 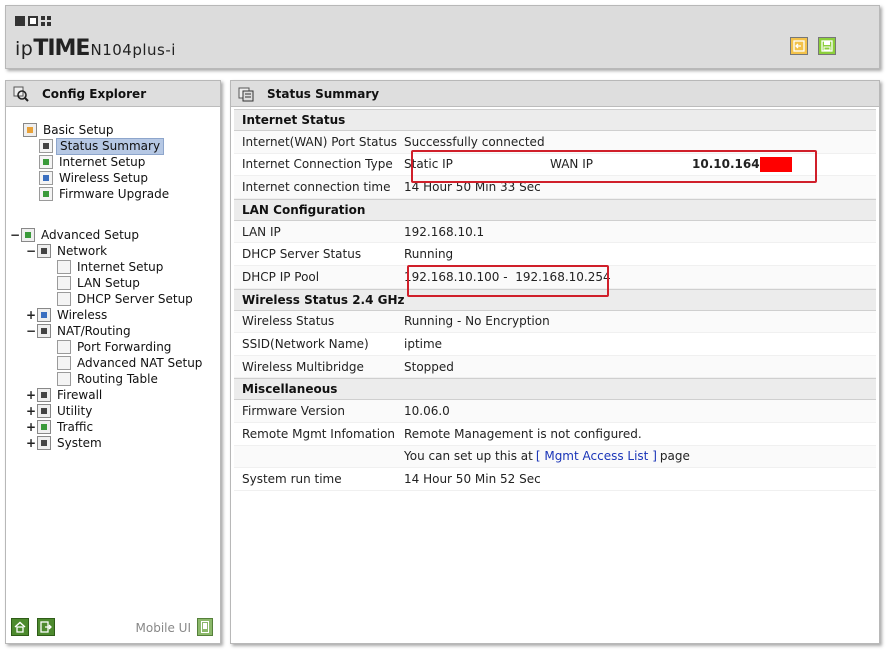 What do you see at coordinates (109, 379) in the screenshot?
I see `tree-item-routing-table: Routing Table` at bounding box center [109, 379].